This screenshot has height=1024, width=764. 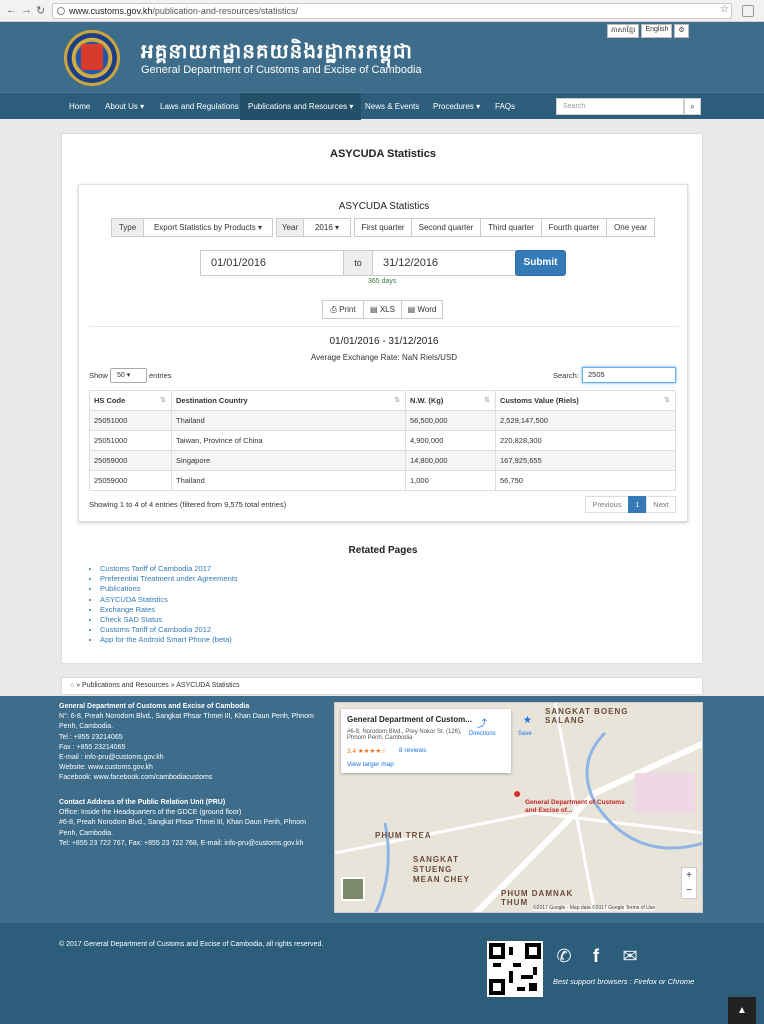 I want to click on related-link: App for the Android Smart Phone (beta), so click(x=169, y=640).